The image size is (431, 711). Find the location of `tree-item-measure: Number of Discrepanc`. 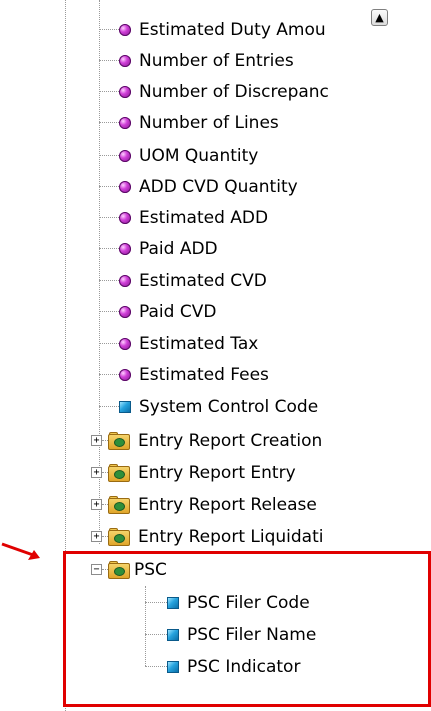

tree-item-measure: Number of Discrepanc is located at coordinates (214, 91).